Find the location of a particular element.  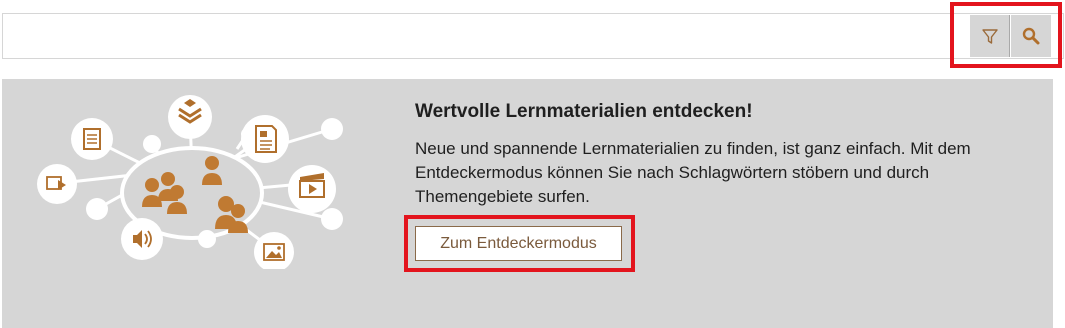

search-button is located at coordinates (1031, 36).